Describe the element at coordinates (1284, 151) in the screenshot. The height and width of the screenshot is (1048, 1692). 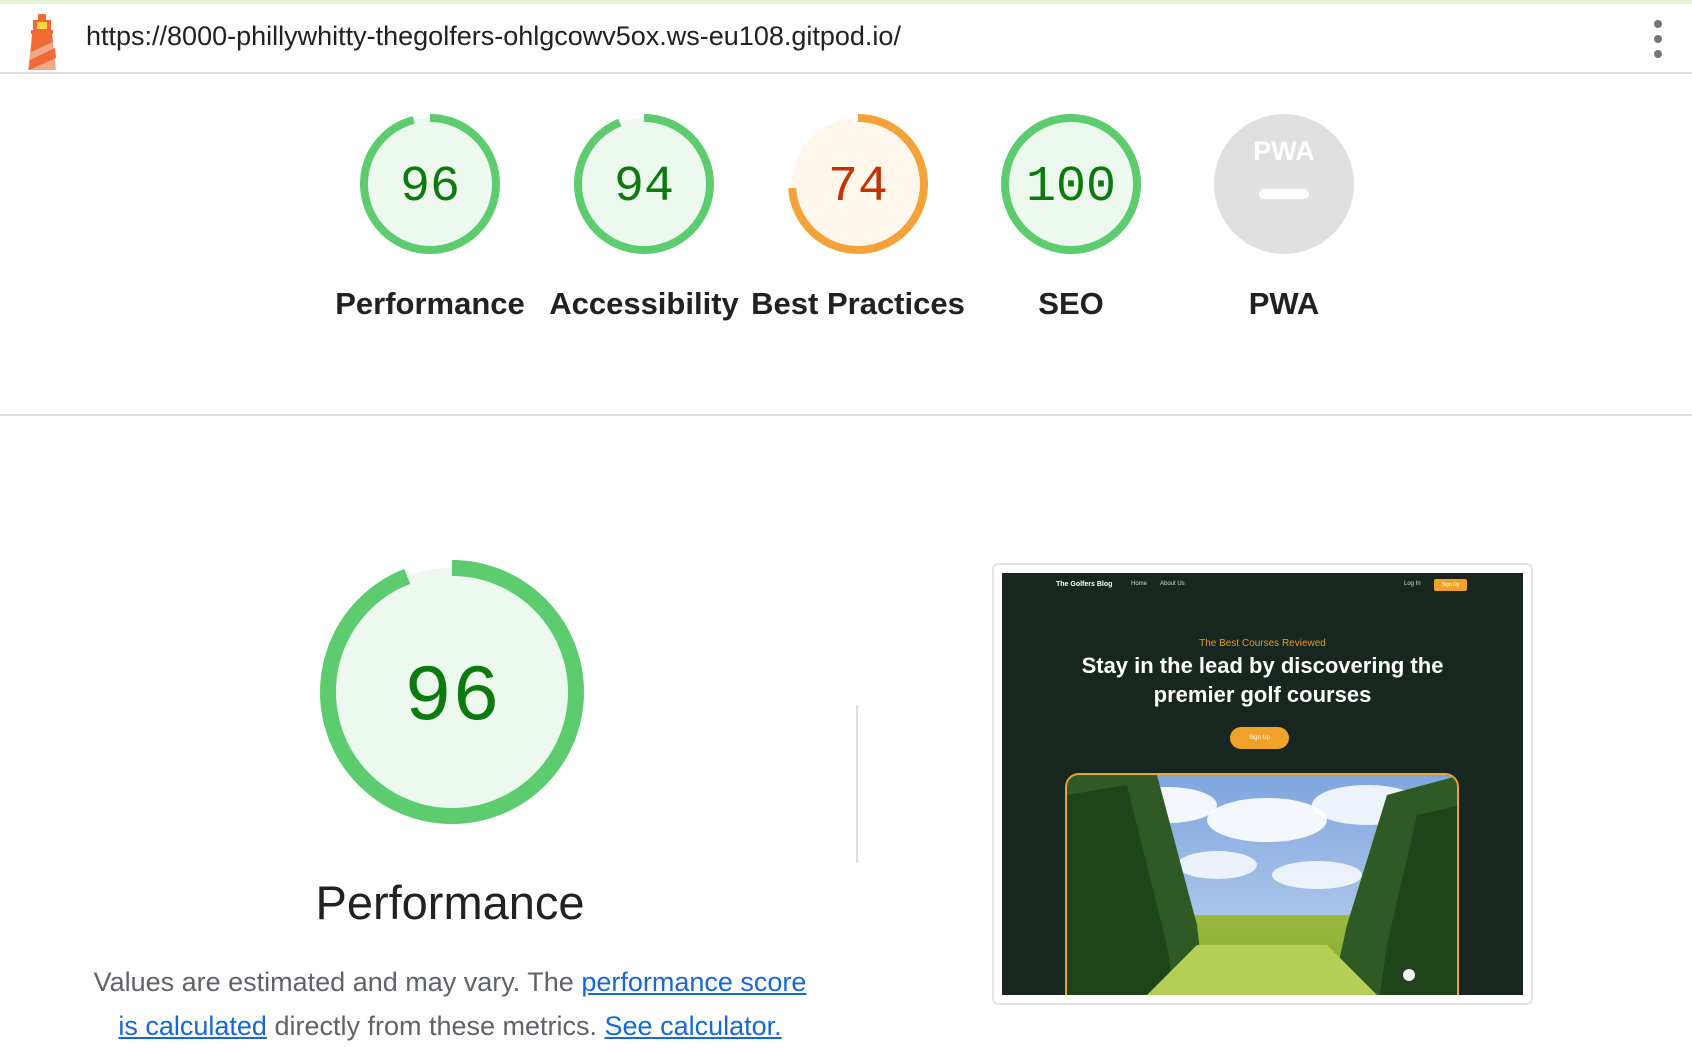
I see `pwa-badge-text: PWA` at that location.